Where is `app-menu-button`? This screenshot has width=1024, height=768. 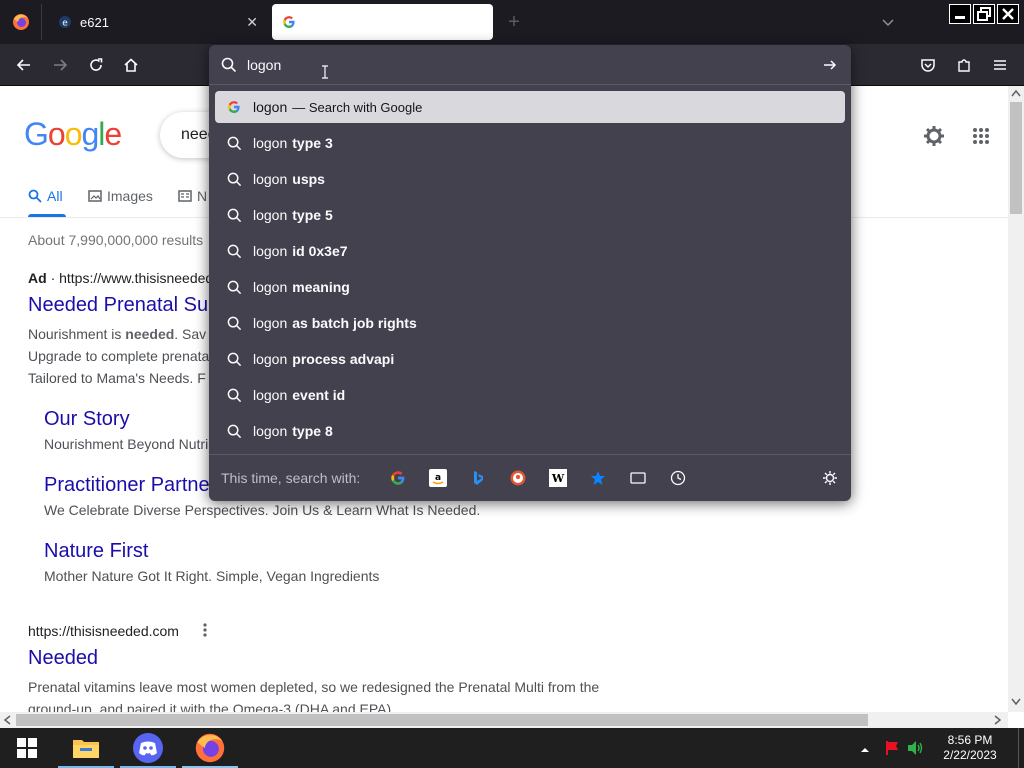 app-menu-button is located at coordinates (1000, 65).